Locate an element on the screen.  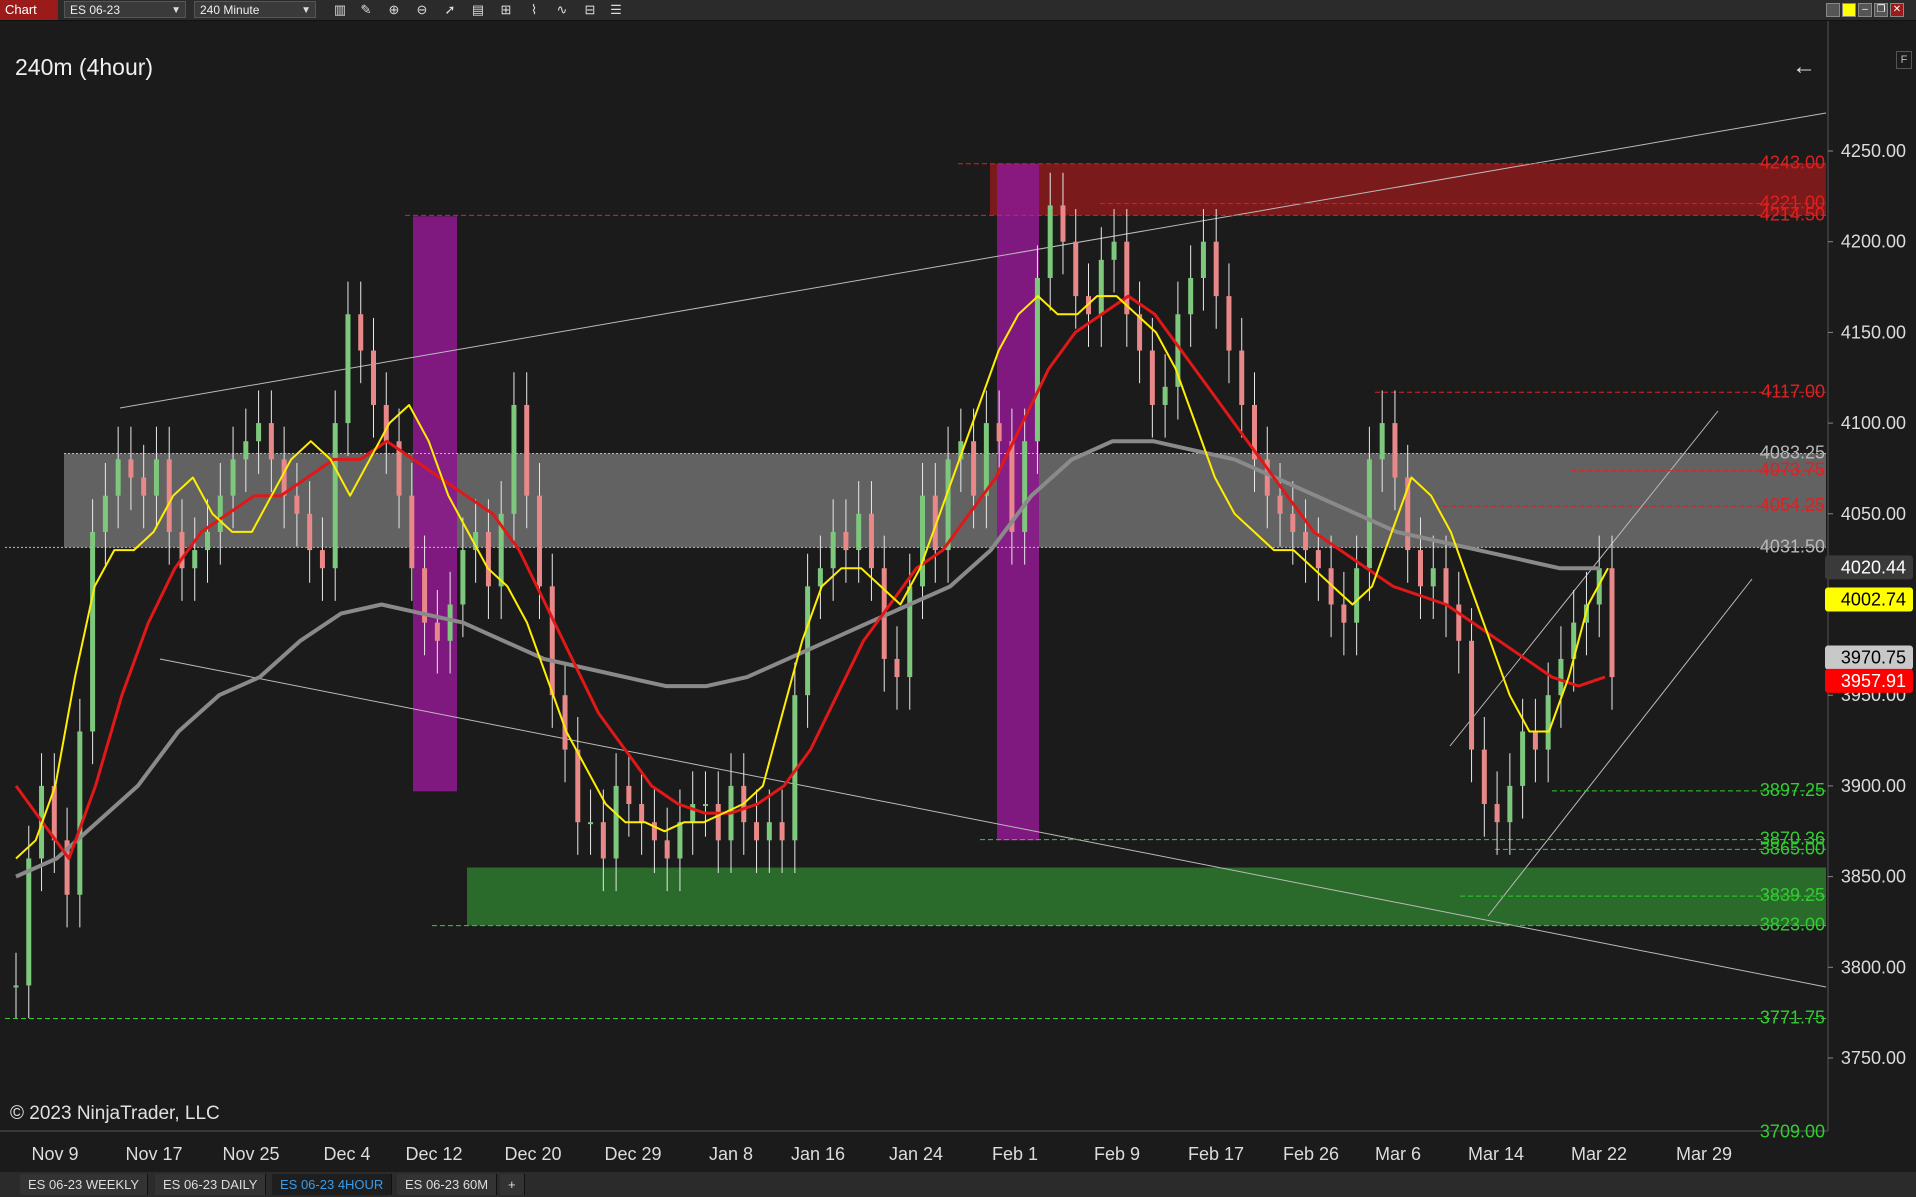
resistance-level-label: 4073.75 is located at coordinates (1792, 470).